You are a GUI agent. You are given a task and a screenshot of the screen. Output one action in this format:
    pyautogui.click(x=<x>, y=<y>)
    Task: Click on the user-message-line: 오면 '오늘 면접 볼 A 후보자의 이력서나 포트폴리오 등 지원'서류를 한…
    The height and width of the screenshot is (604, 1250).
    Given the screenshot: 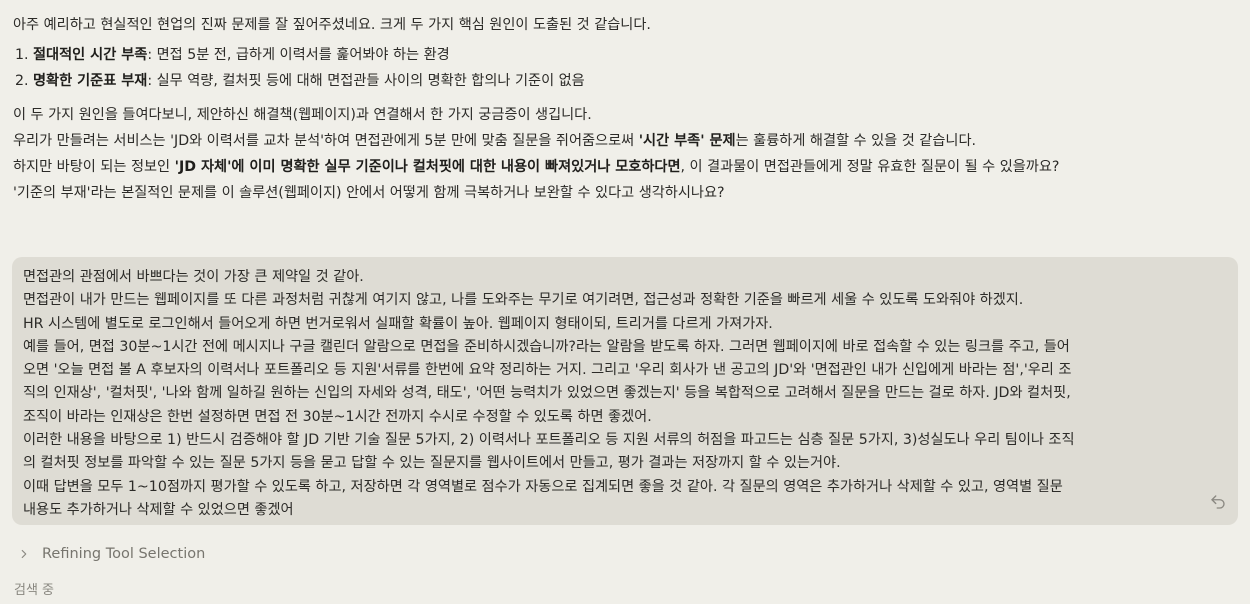 What is the action you would take?
    pyautogui.click(x=547, y=370)
    